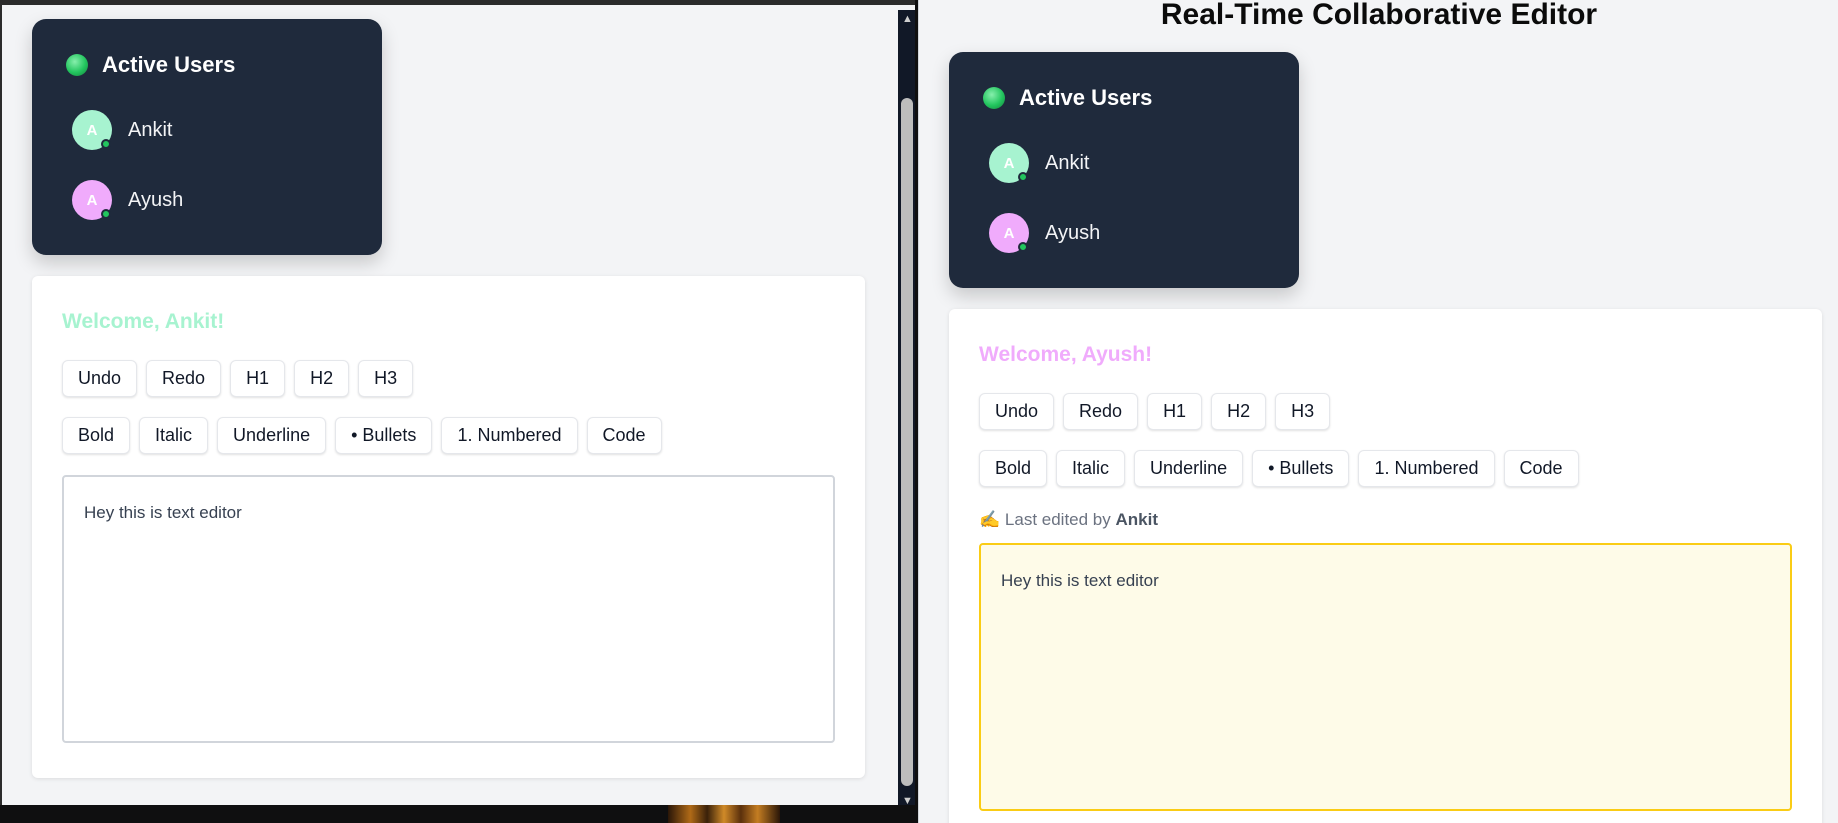  I want to click on vertical-scrollbar: ▲ ▼, so click(906, 407).